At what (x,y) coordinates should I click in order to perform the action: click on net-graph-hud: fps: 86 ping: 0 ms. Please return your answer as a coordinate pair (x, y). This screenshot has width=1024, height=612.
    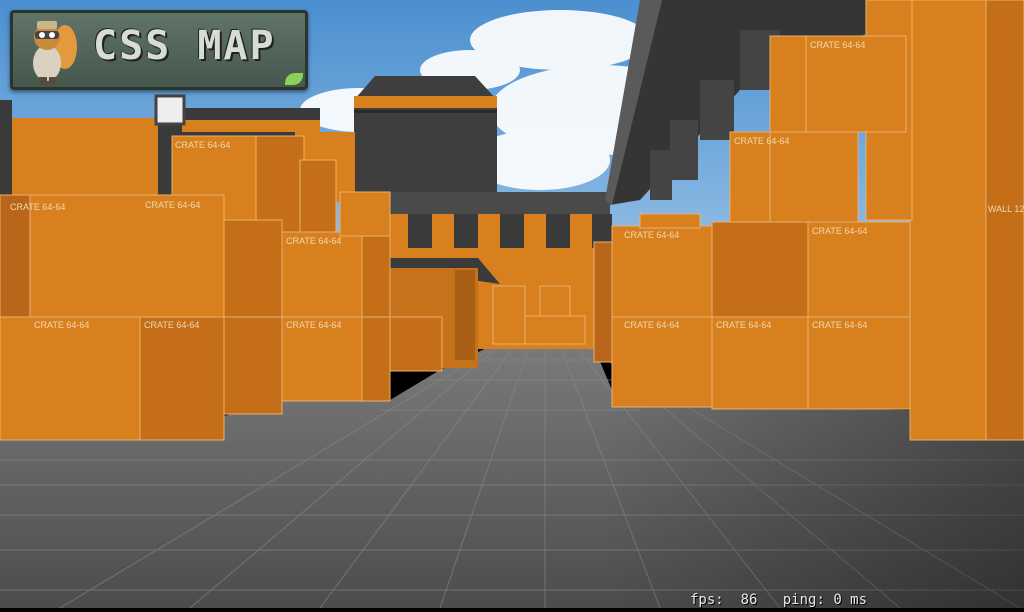
    Looking at the image, I should click on (855, 600).